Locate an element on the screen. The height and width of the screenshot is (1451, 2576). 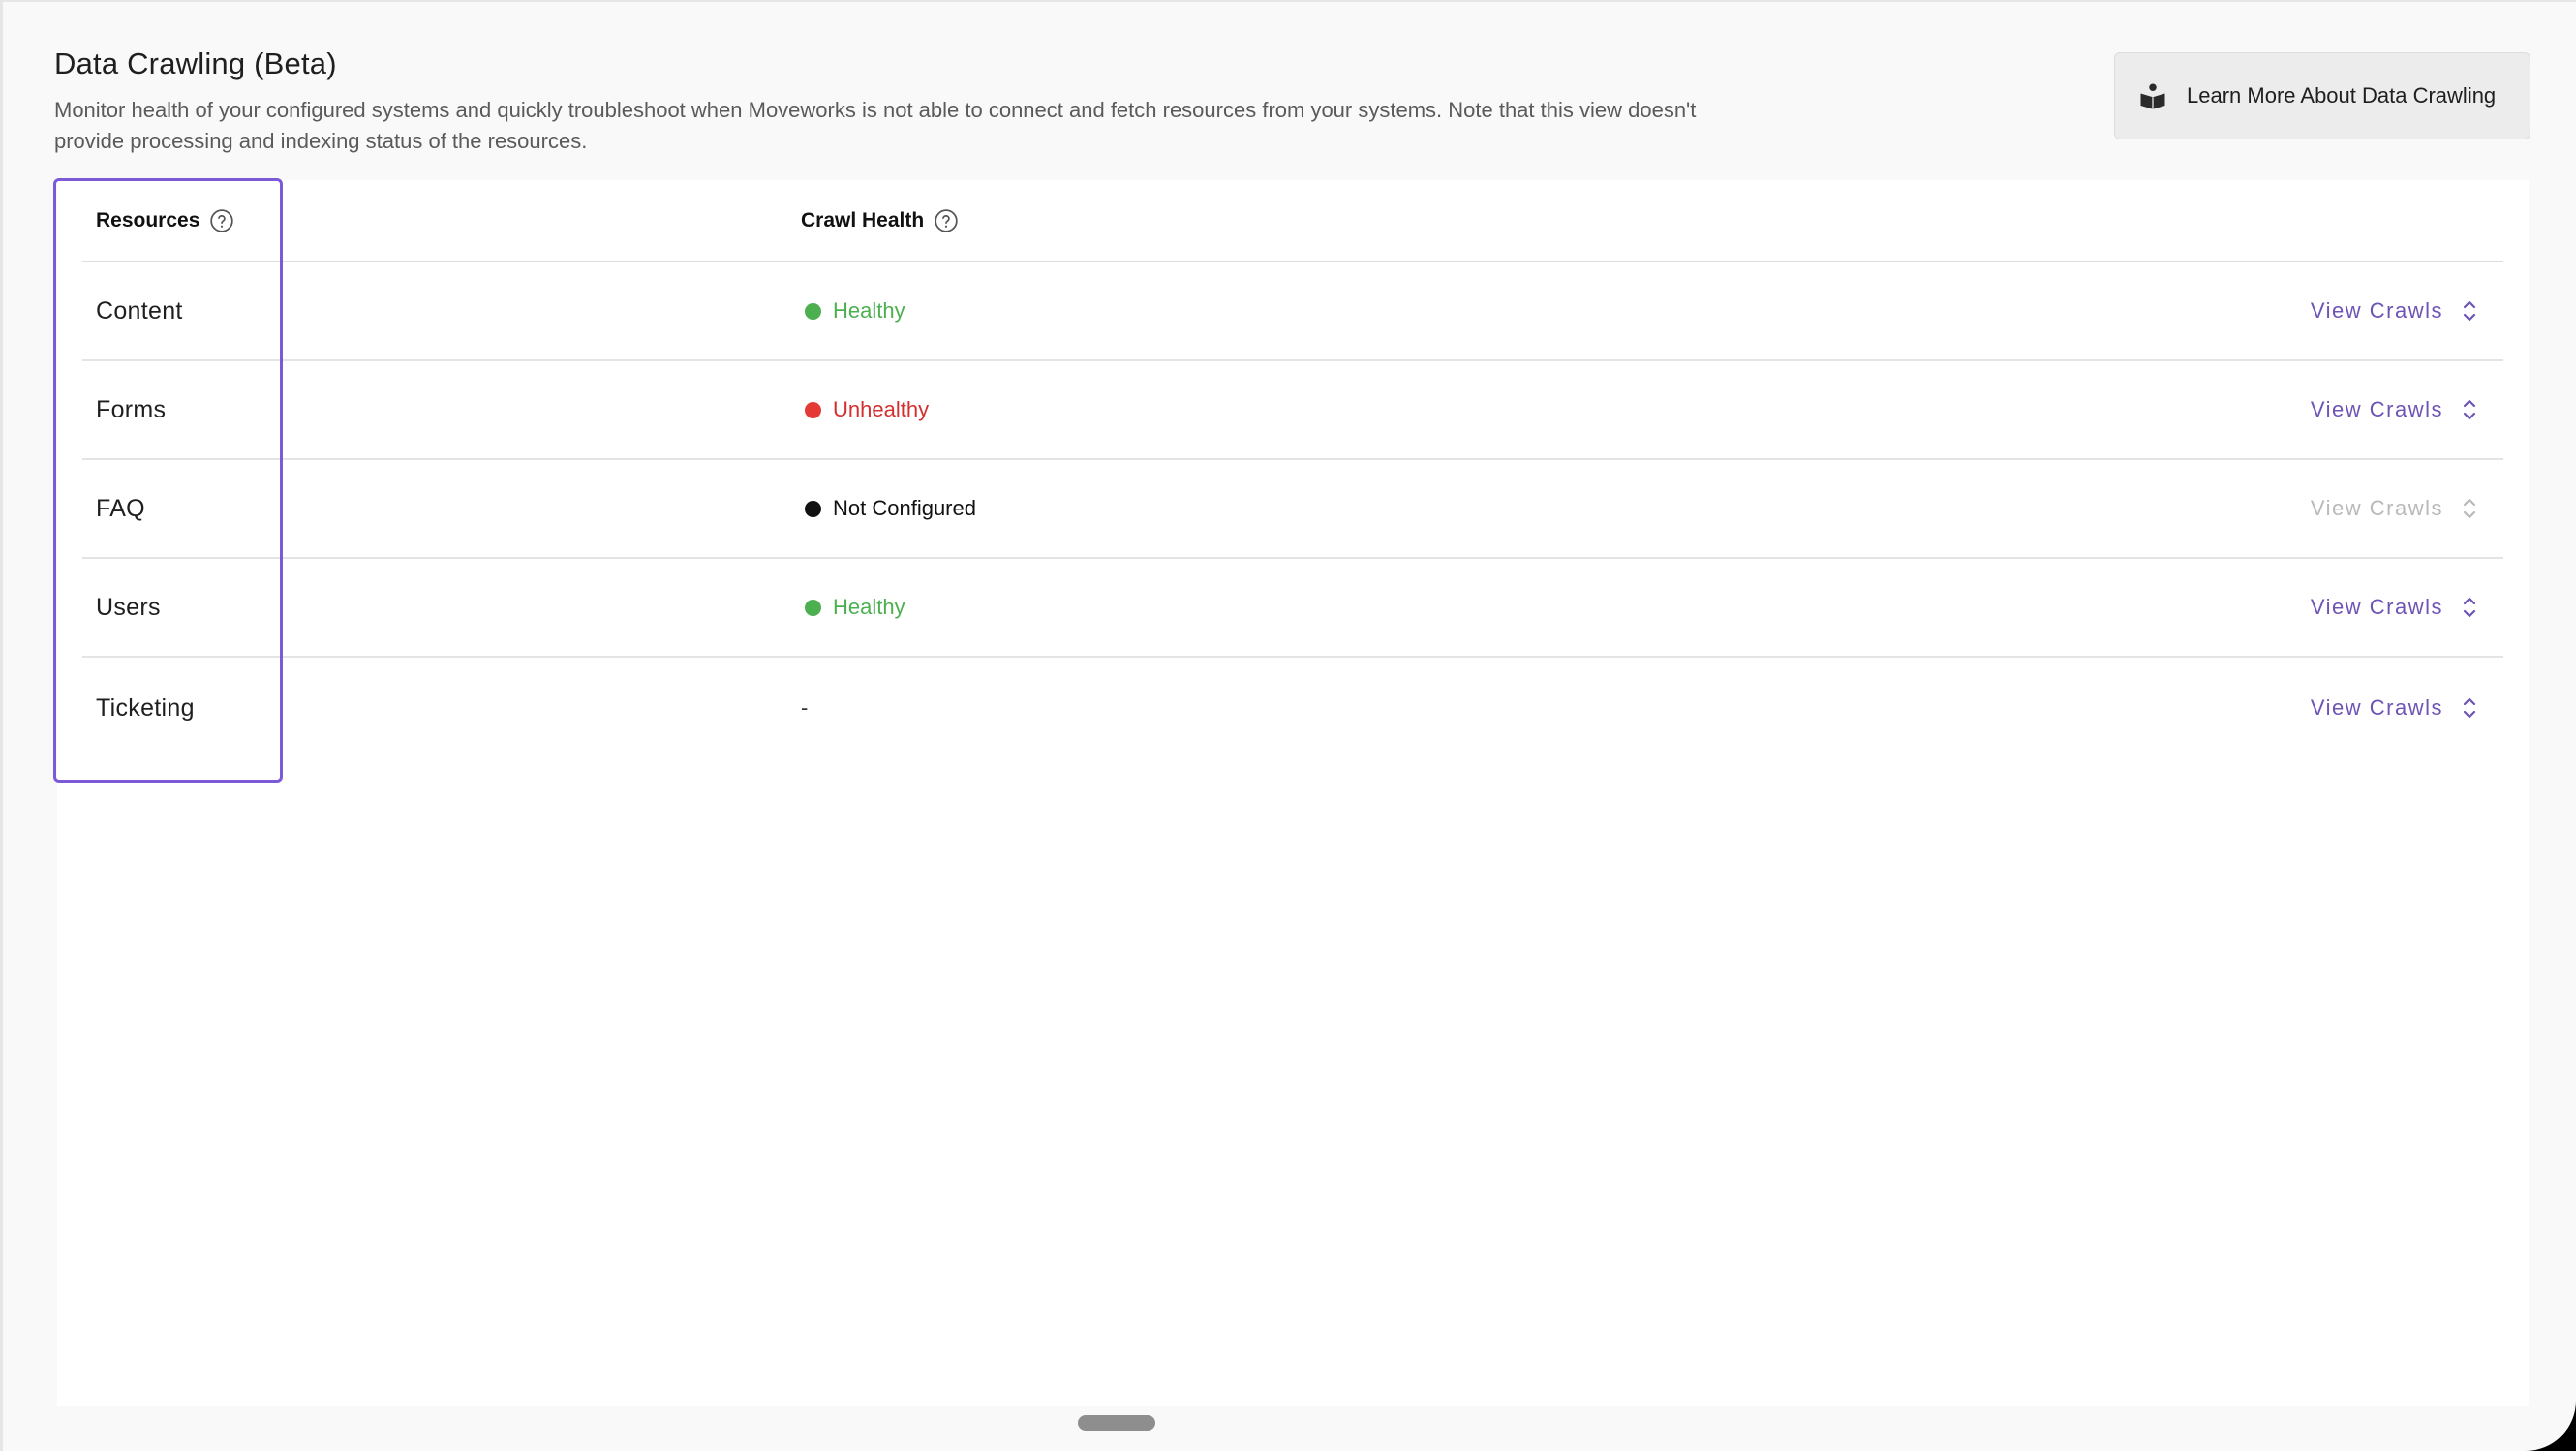
scroll-handle is located at coordinates (1116, 1423).